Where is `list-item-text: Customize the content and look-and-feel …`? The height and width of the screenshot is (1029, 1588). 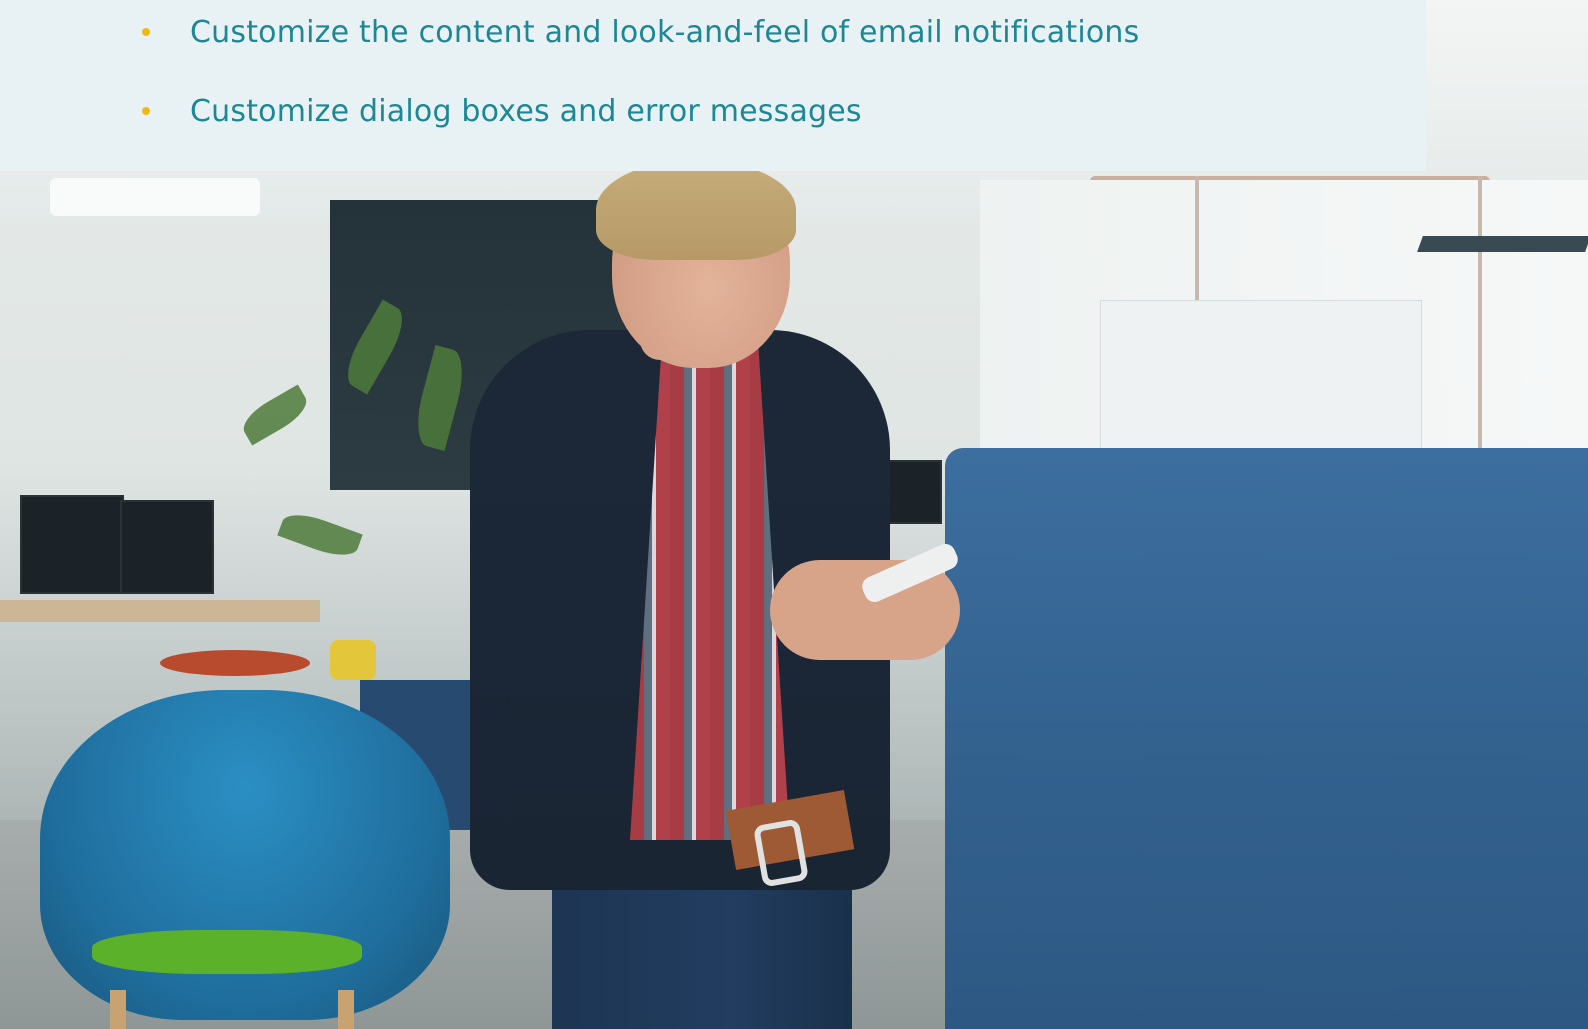 list-item-text: Customize the content and look-and-feel … is located at coordinates (665, 32).